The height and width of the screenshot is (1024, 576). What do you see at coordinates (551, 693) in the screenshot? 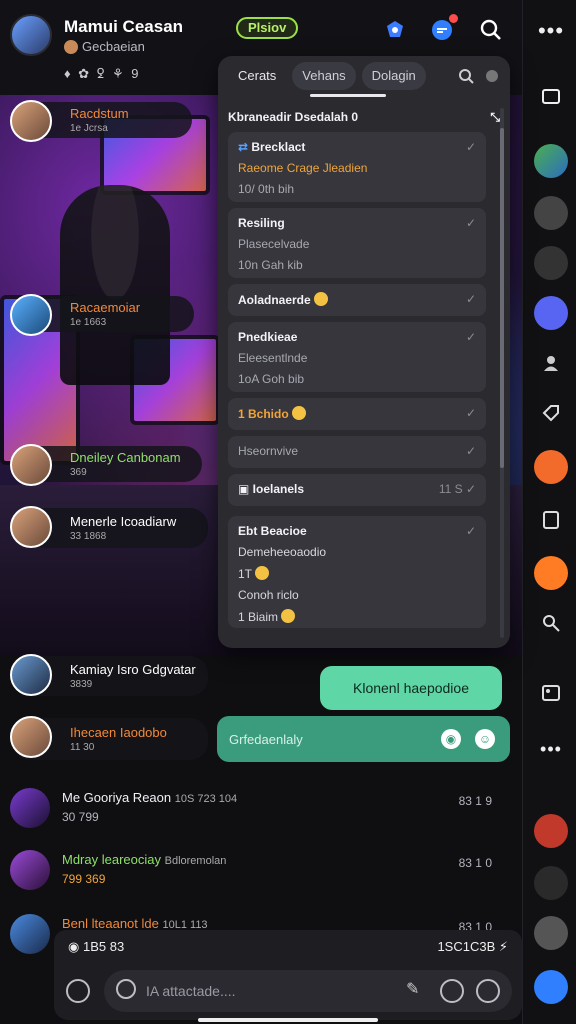
I see `gallery-icon` at bounding box center [551, 693].